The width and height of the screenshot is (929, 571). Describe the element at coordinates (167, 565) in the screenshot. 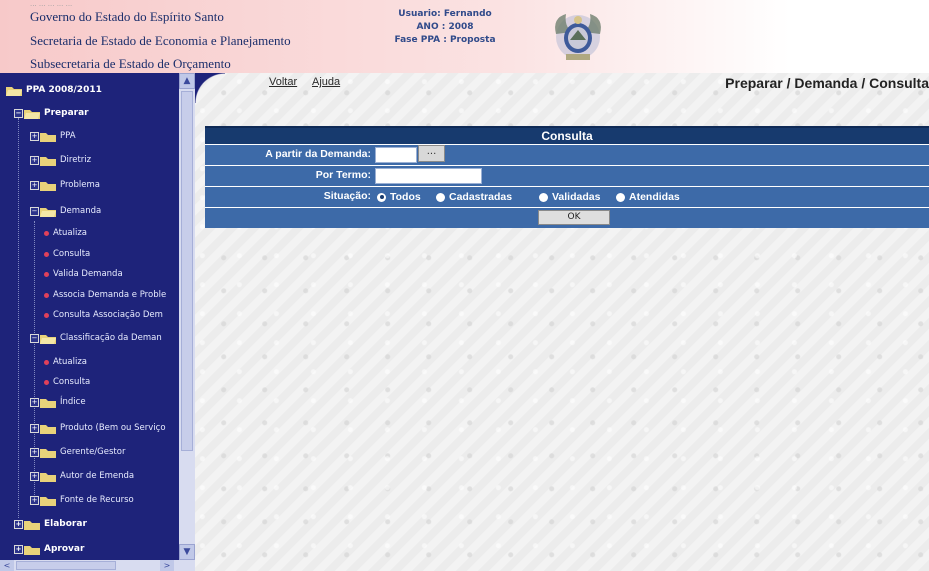

I see `scroll-right-button: >` at that location.